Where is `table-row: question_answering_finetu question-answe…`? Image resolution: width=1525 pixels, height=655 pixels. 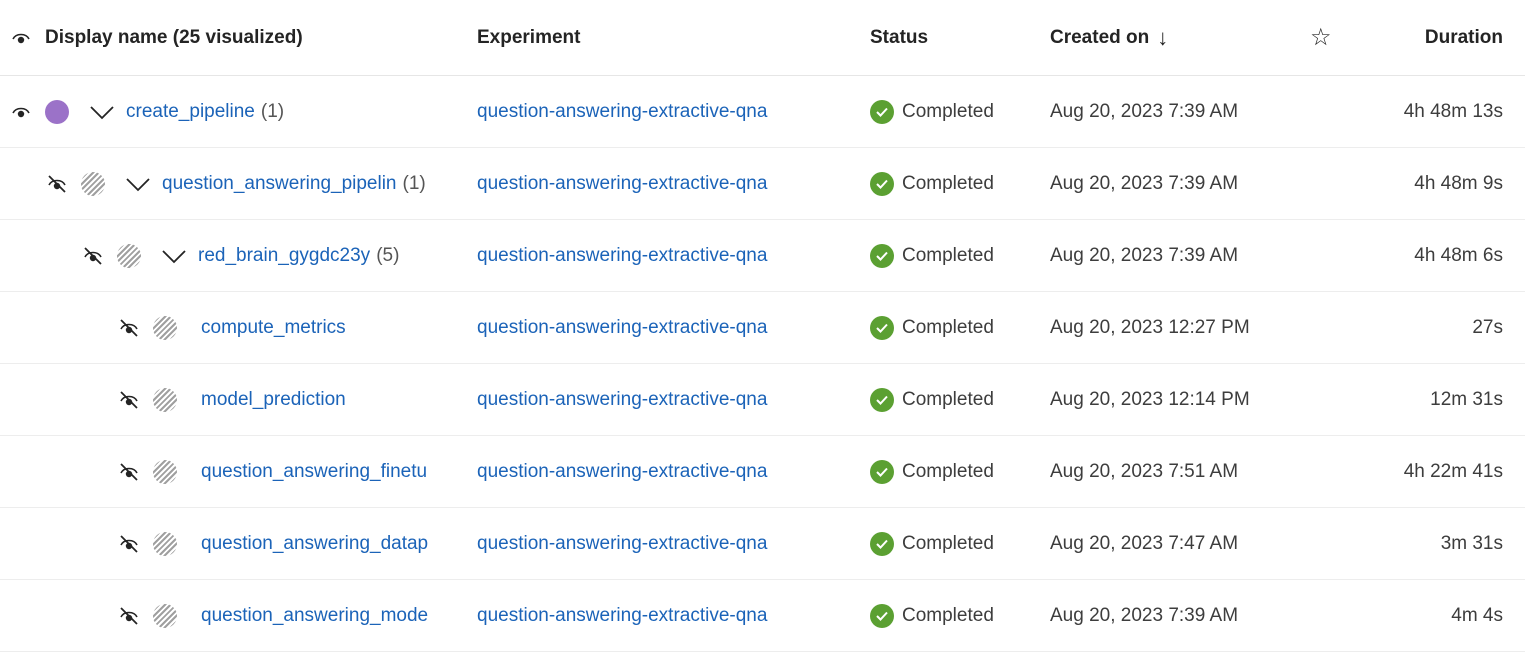
table-row: question_answering_finetu question-answe… is located at coordinates (762, 472).